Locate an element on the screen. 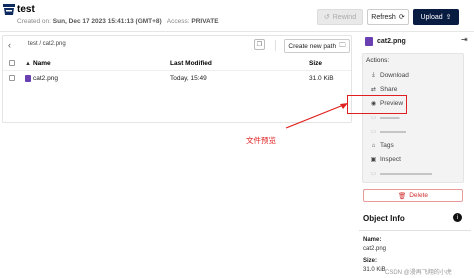  bucket-icon is located at coordinates (9, 9).